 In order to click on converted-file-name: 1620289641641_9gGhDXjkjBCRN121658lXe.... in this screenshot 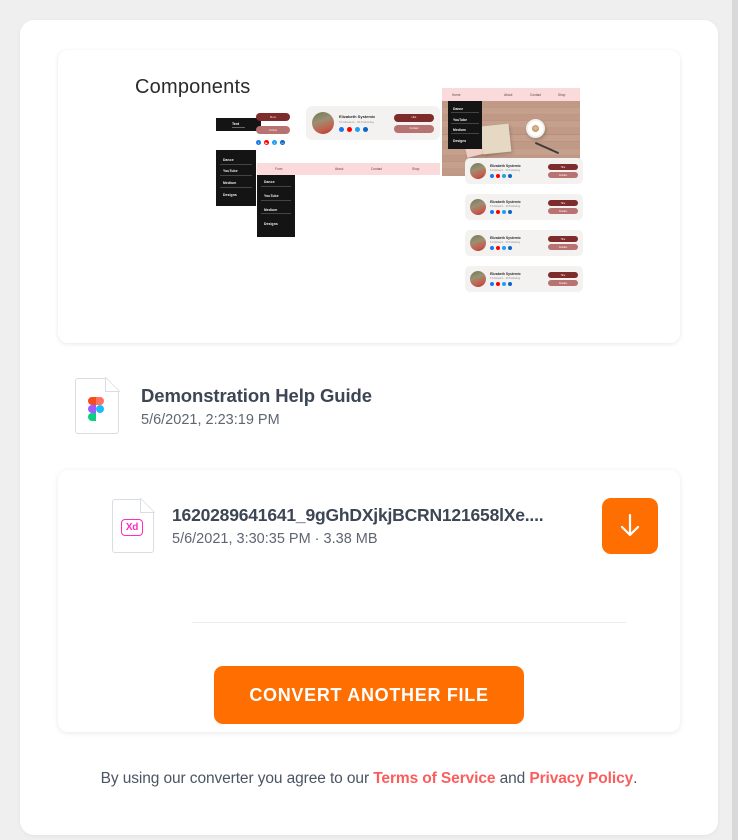, I will do `click(358, 515)`.